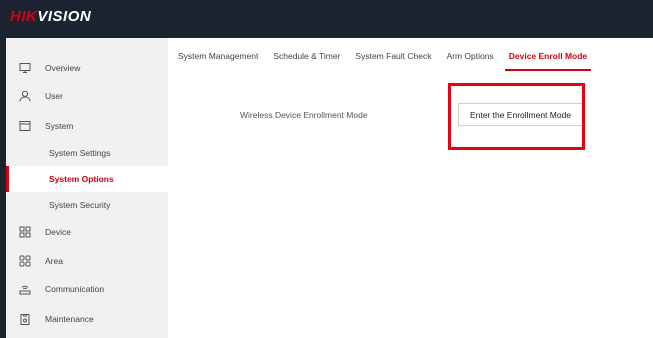  Describe the element at coordinates (25, 232) in the screenshot. I see `grid-icon` at that location.